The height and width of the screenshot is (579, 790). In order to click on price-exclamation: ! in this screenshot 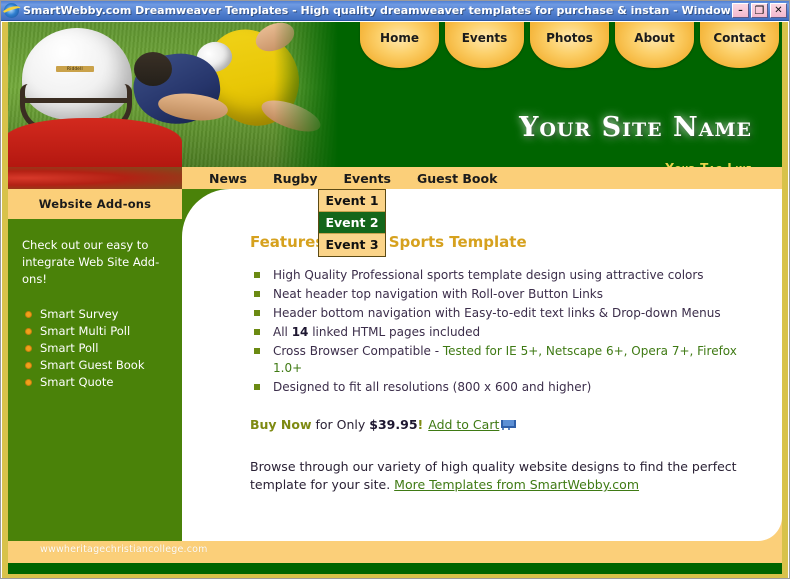, I will do `click(420, 424)`.